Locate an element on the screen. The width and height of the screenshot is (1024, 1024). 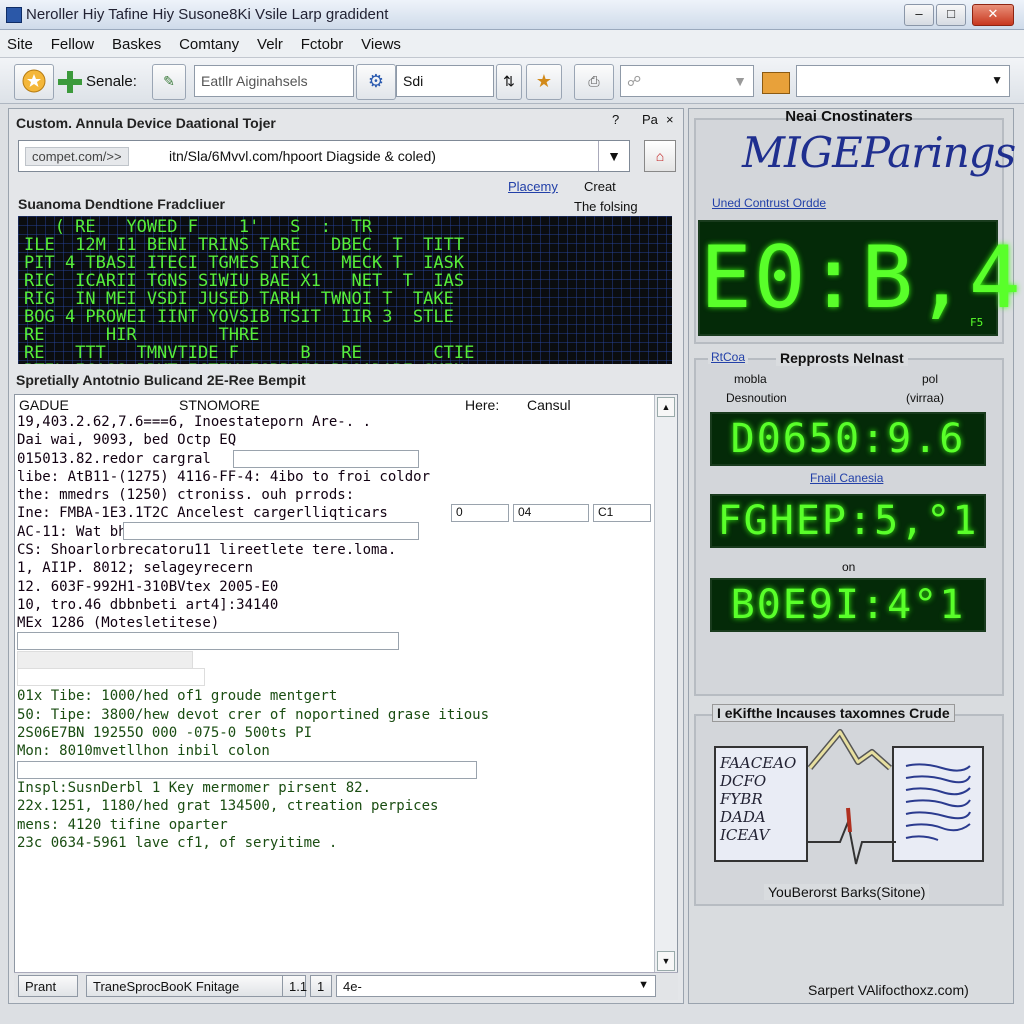
log-col-here: Here: is located at coordinates (482, 405).